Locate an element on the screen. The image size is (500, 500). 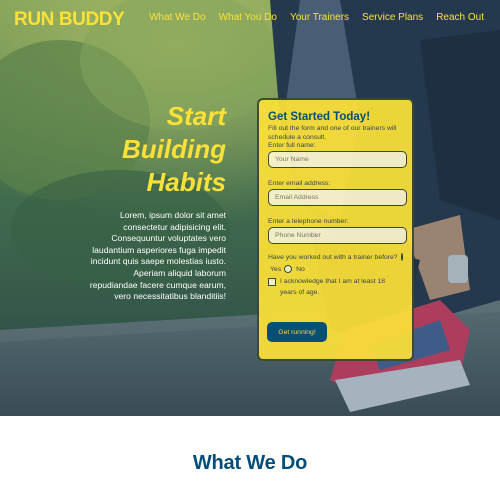
nav-link-what-we-do: What We Do is located at coordinates (177, 17).